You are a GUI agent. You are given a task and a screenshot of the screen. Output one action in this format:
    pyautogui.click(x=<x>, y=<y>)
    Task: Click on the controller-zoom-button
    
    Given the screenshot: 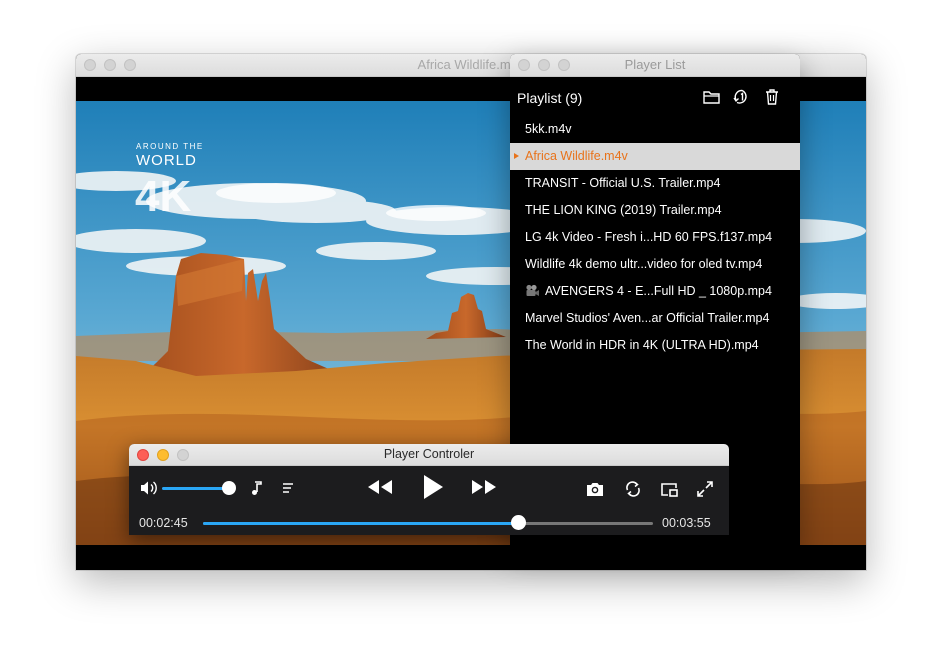 What is the action you would take?
    pyautogui.click(x=183, y=454)
    